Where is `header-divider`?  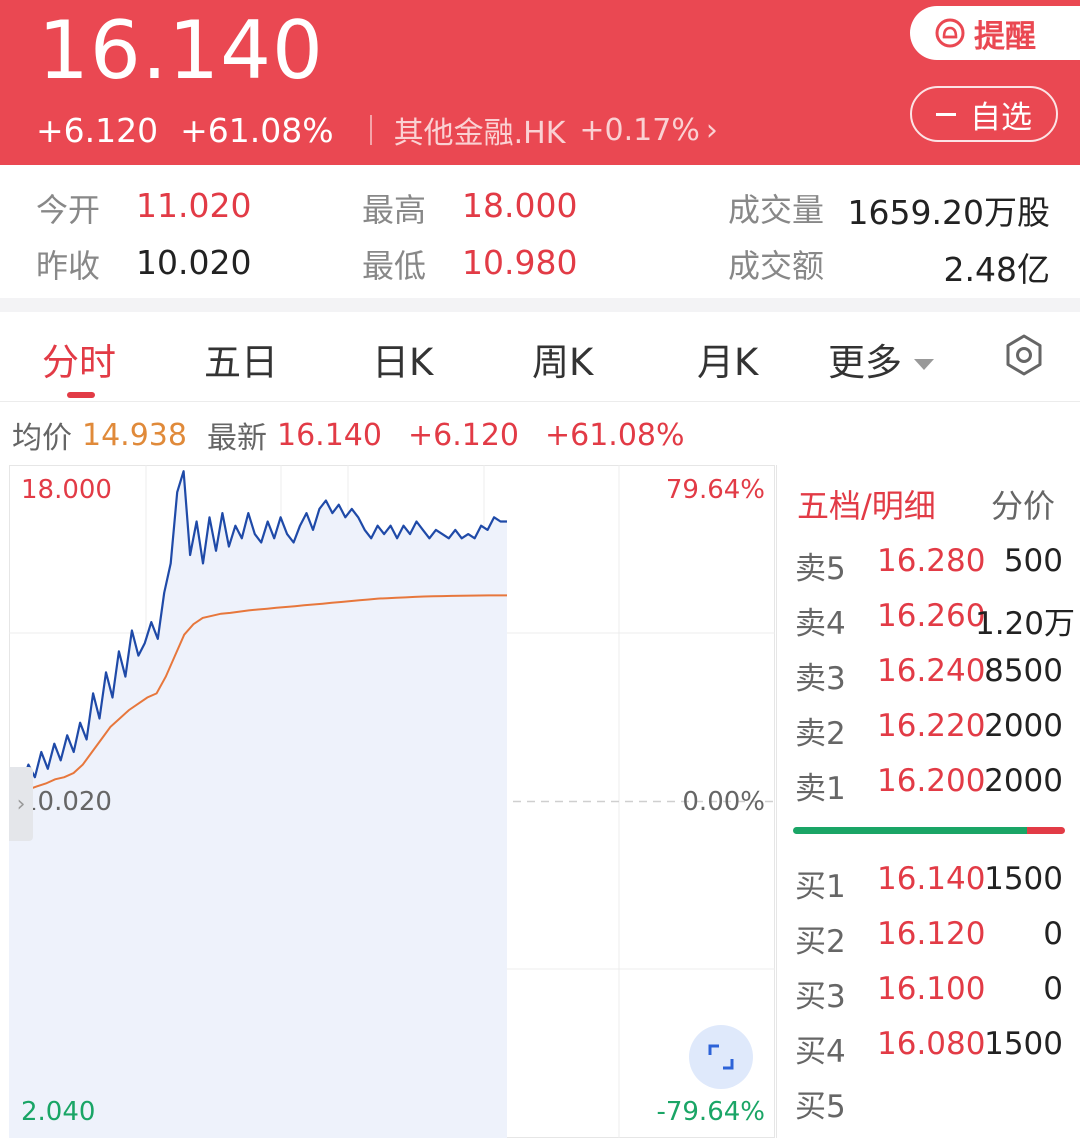
header-divider is located at coordinates (370, 130).